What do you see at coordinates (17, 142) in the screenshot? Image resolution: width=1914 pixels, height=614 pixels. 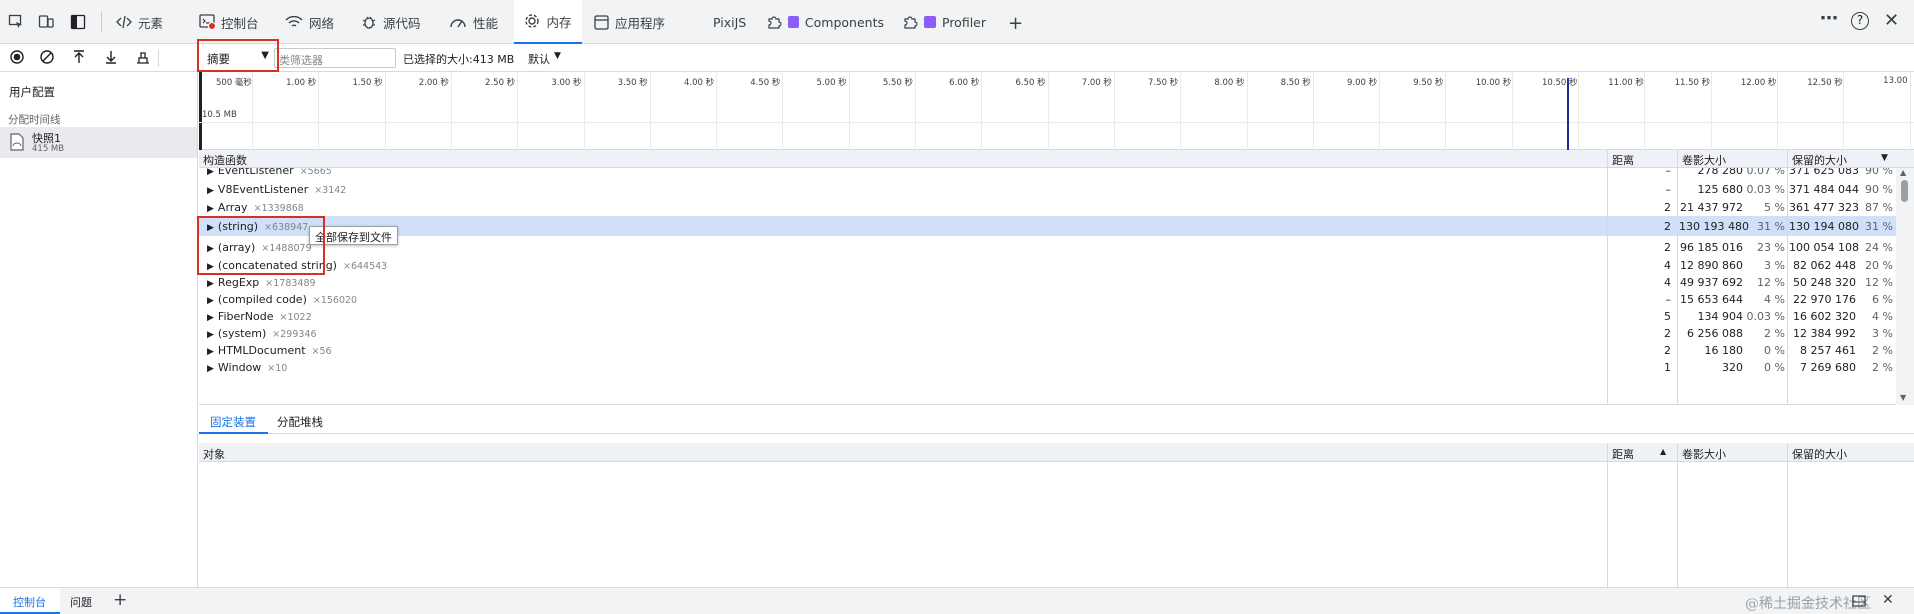 I see `snapshot-file-icon` at bounding box center [17, 142].